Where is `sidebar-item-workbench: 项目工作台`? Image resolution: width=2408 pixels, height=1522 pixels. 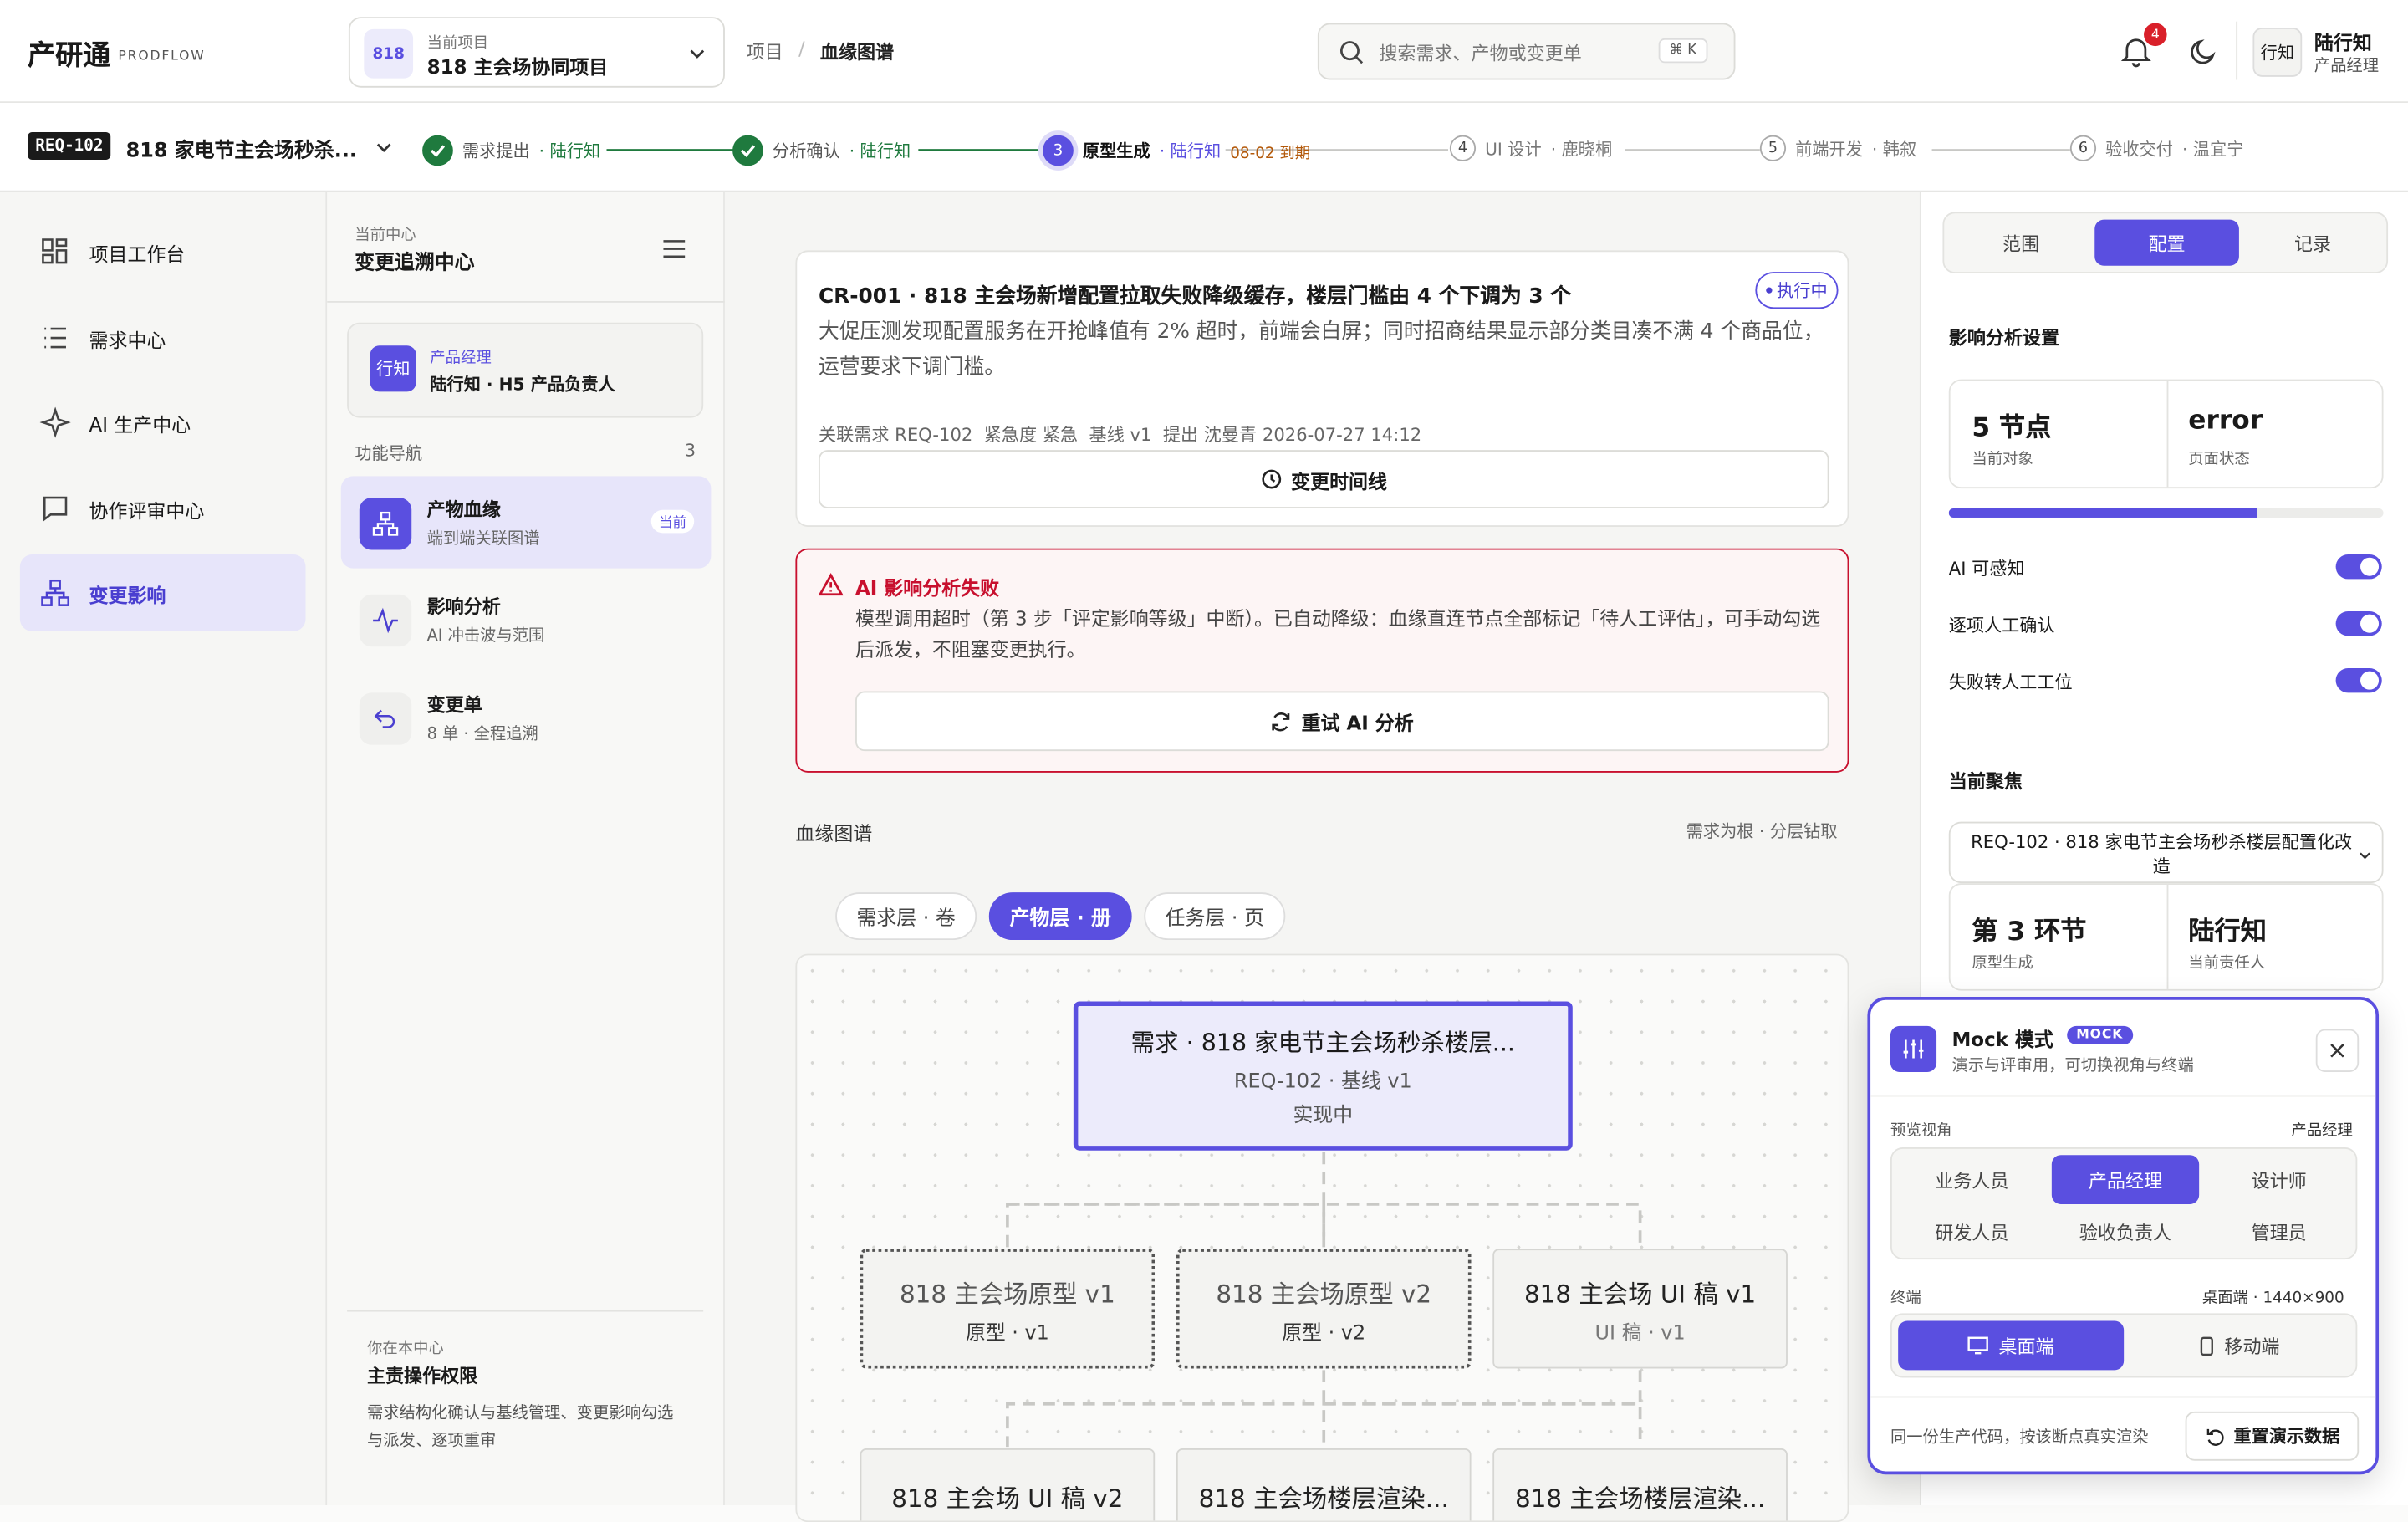
sidebar-item-workbench: 项目工作台 is located at coordinates (163, 251).